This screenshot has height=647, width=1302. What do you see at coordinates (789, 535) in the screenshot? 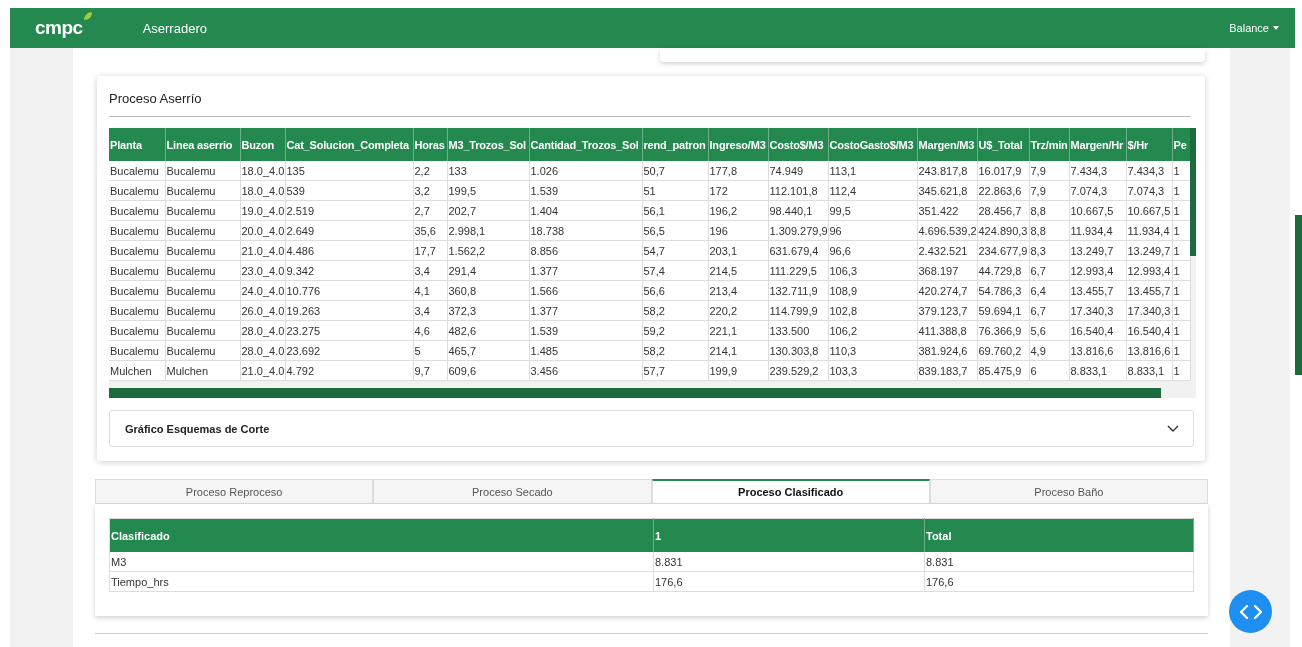
I see `column-header: 1` at bounding box center [789, 535].